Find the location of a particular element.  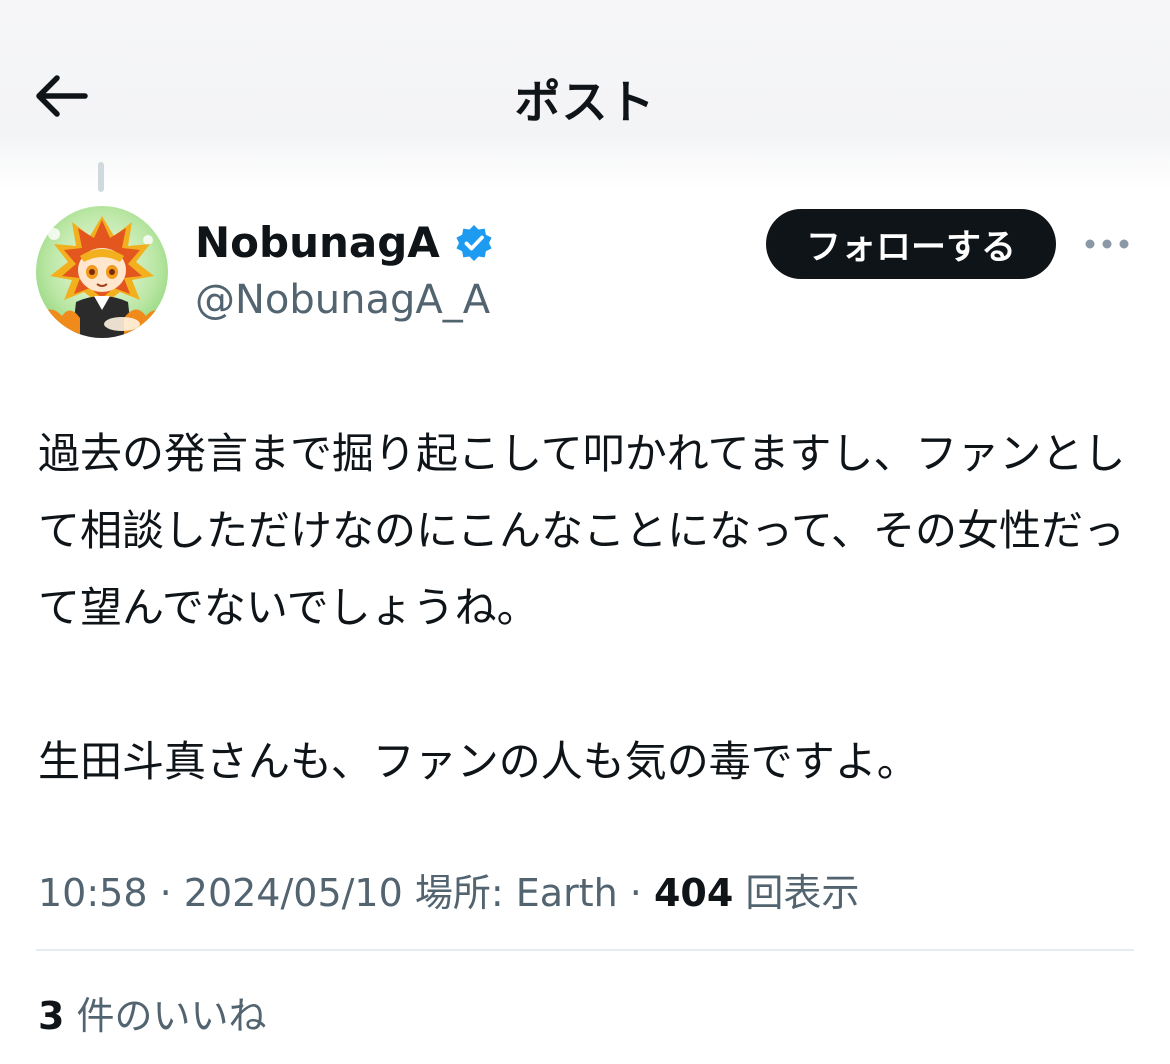

likes-link: 3 件のいいね is located at coordinates (152, 1012).